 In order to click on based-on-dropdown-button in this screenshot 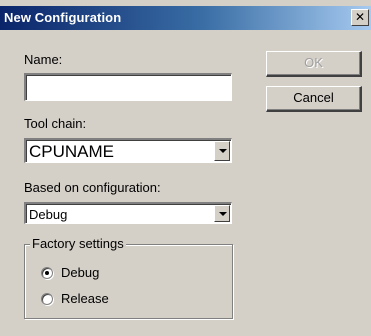, I will do `click(222, 213)`.